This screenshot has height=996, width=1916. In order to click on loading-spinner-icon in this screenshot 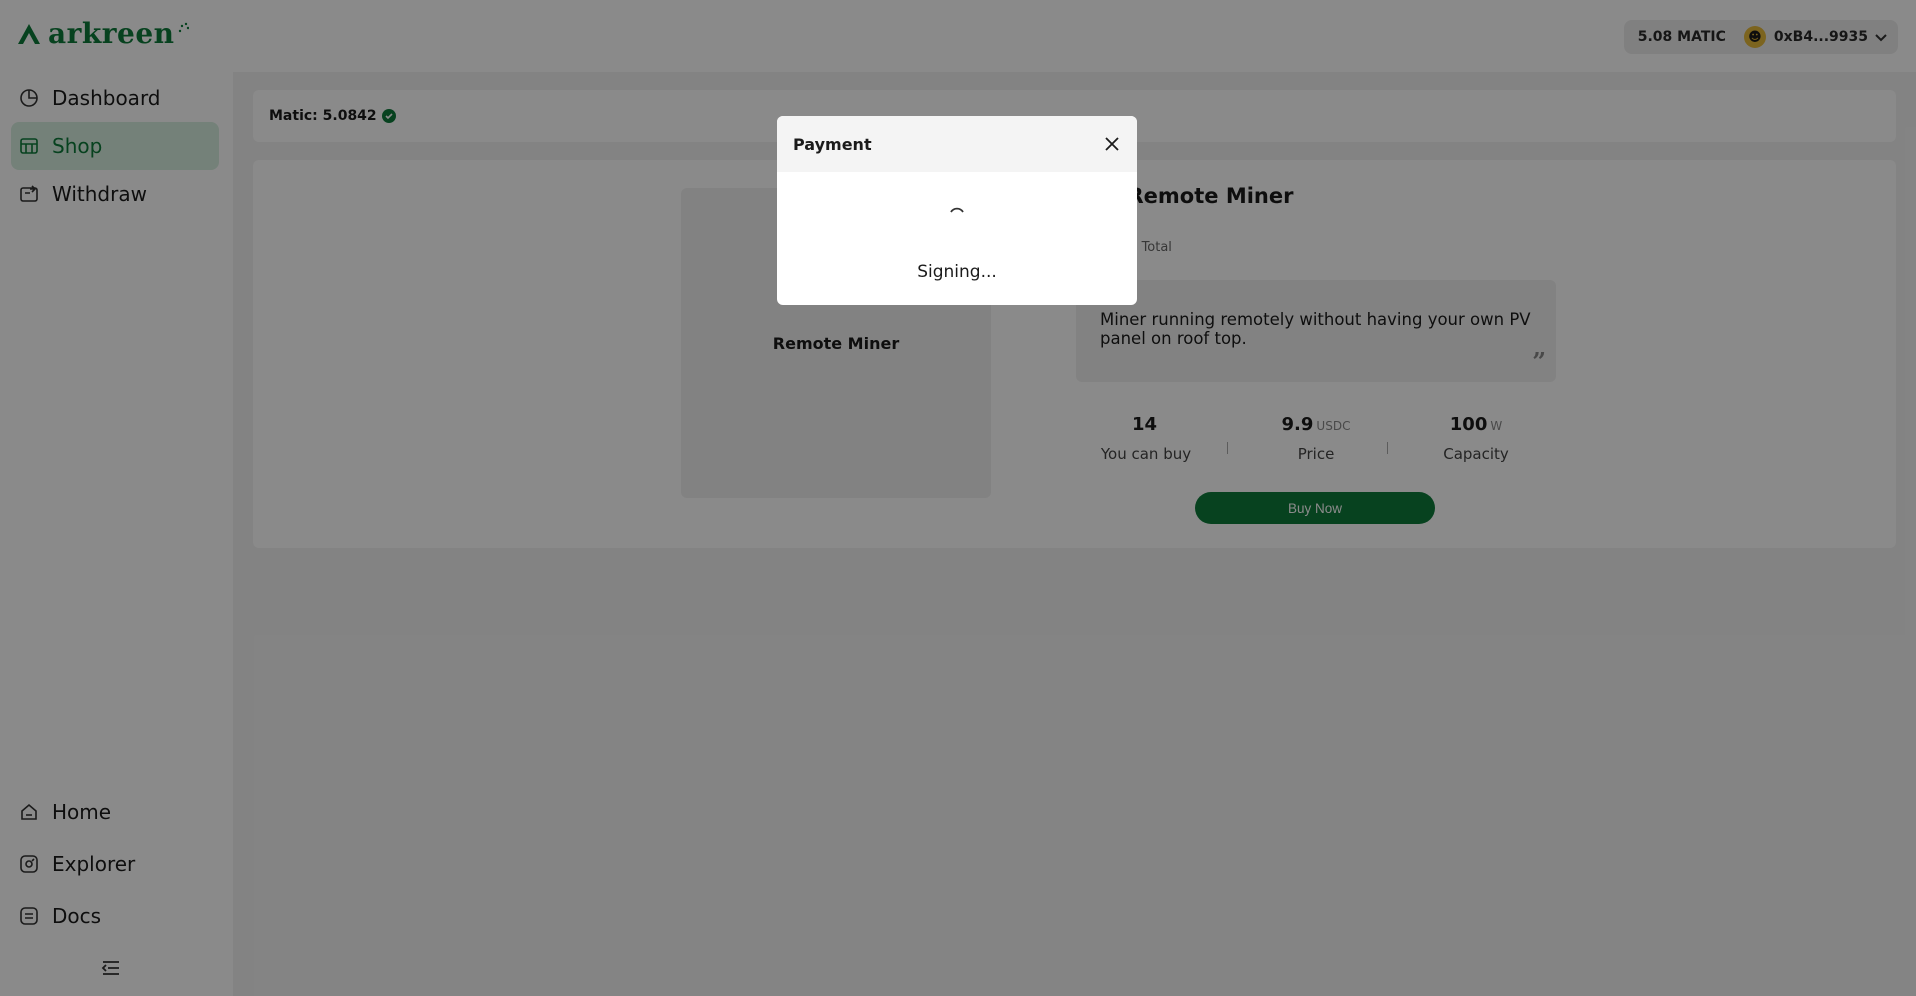, I will do `click(957, 210)`.